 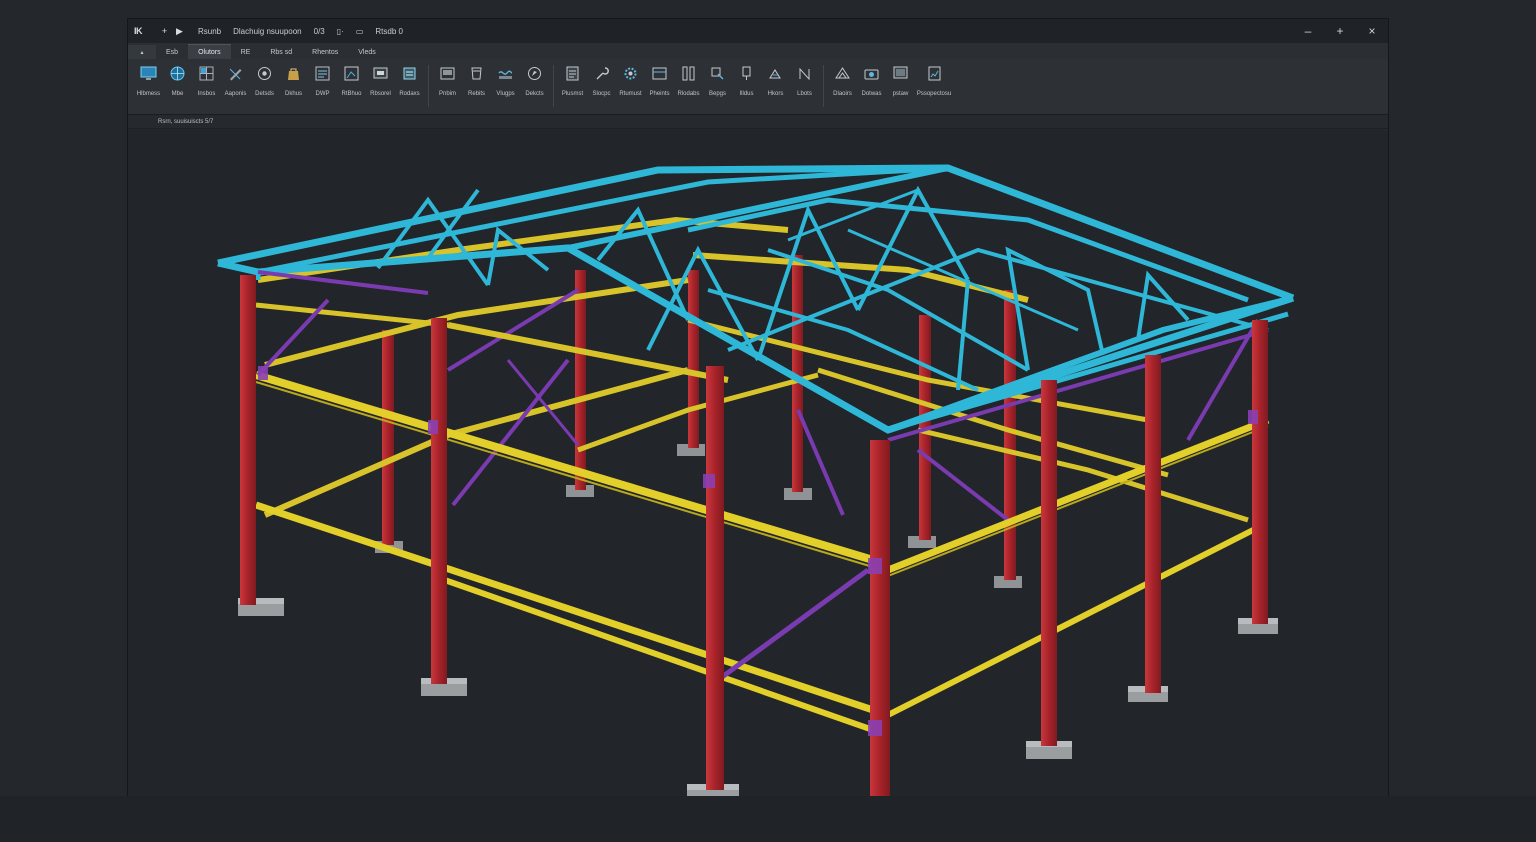 I want to click on board-icon, so click(x=380, y=73).